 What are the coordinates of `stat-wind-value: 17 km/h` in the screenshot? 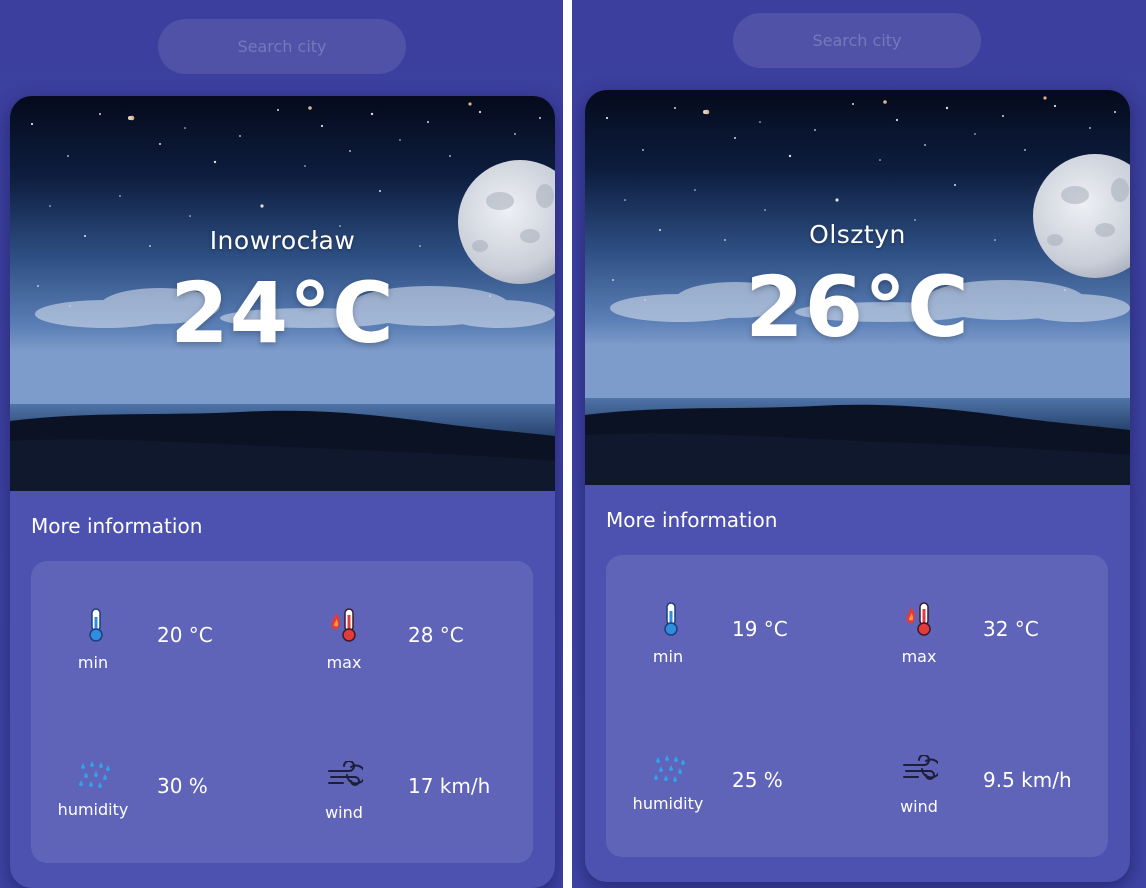 It's located at (449, 786).